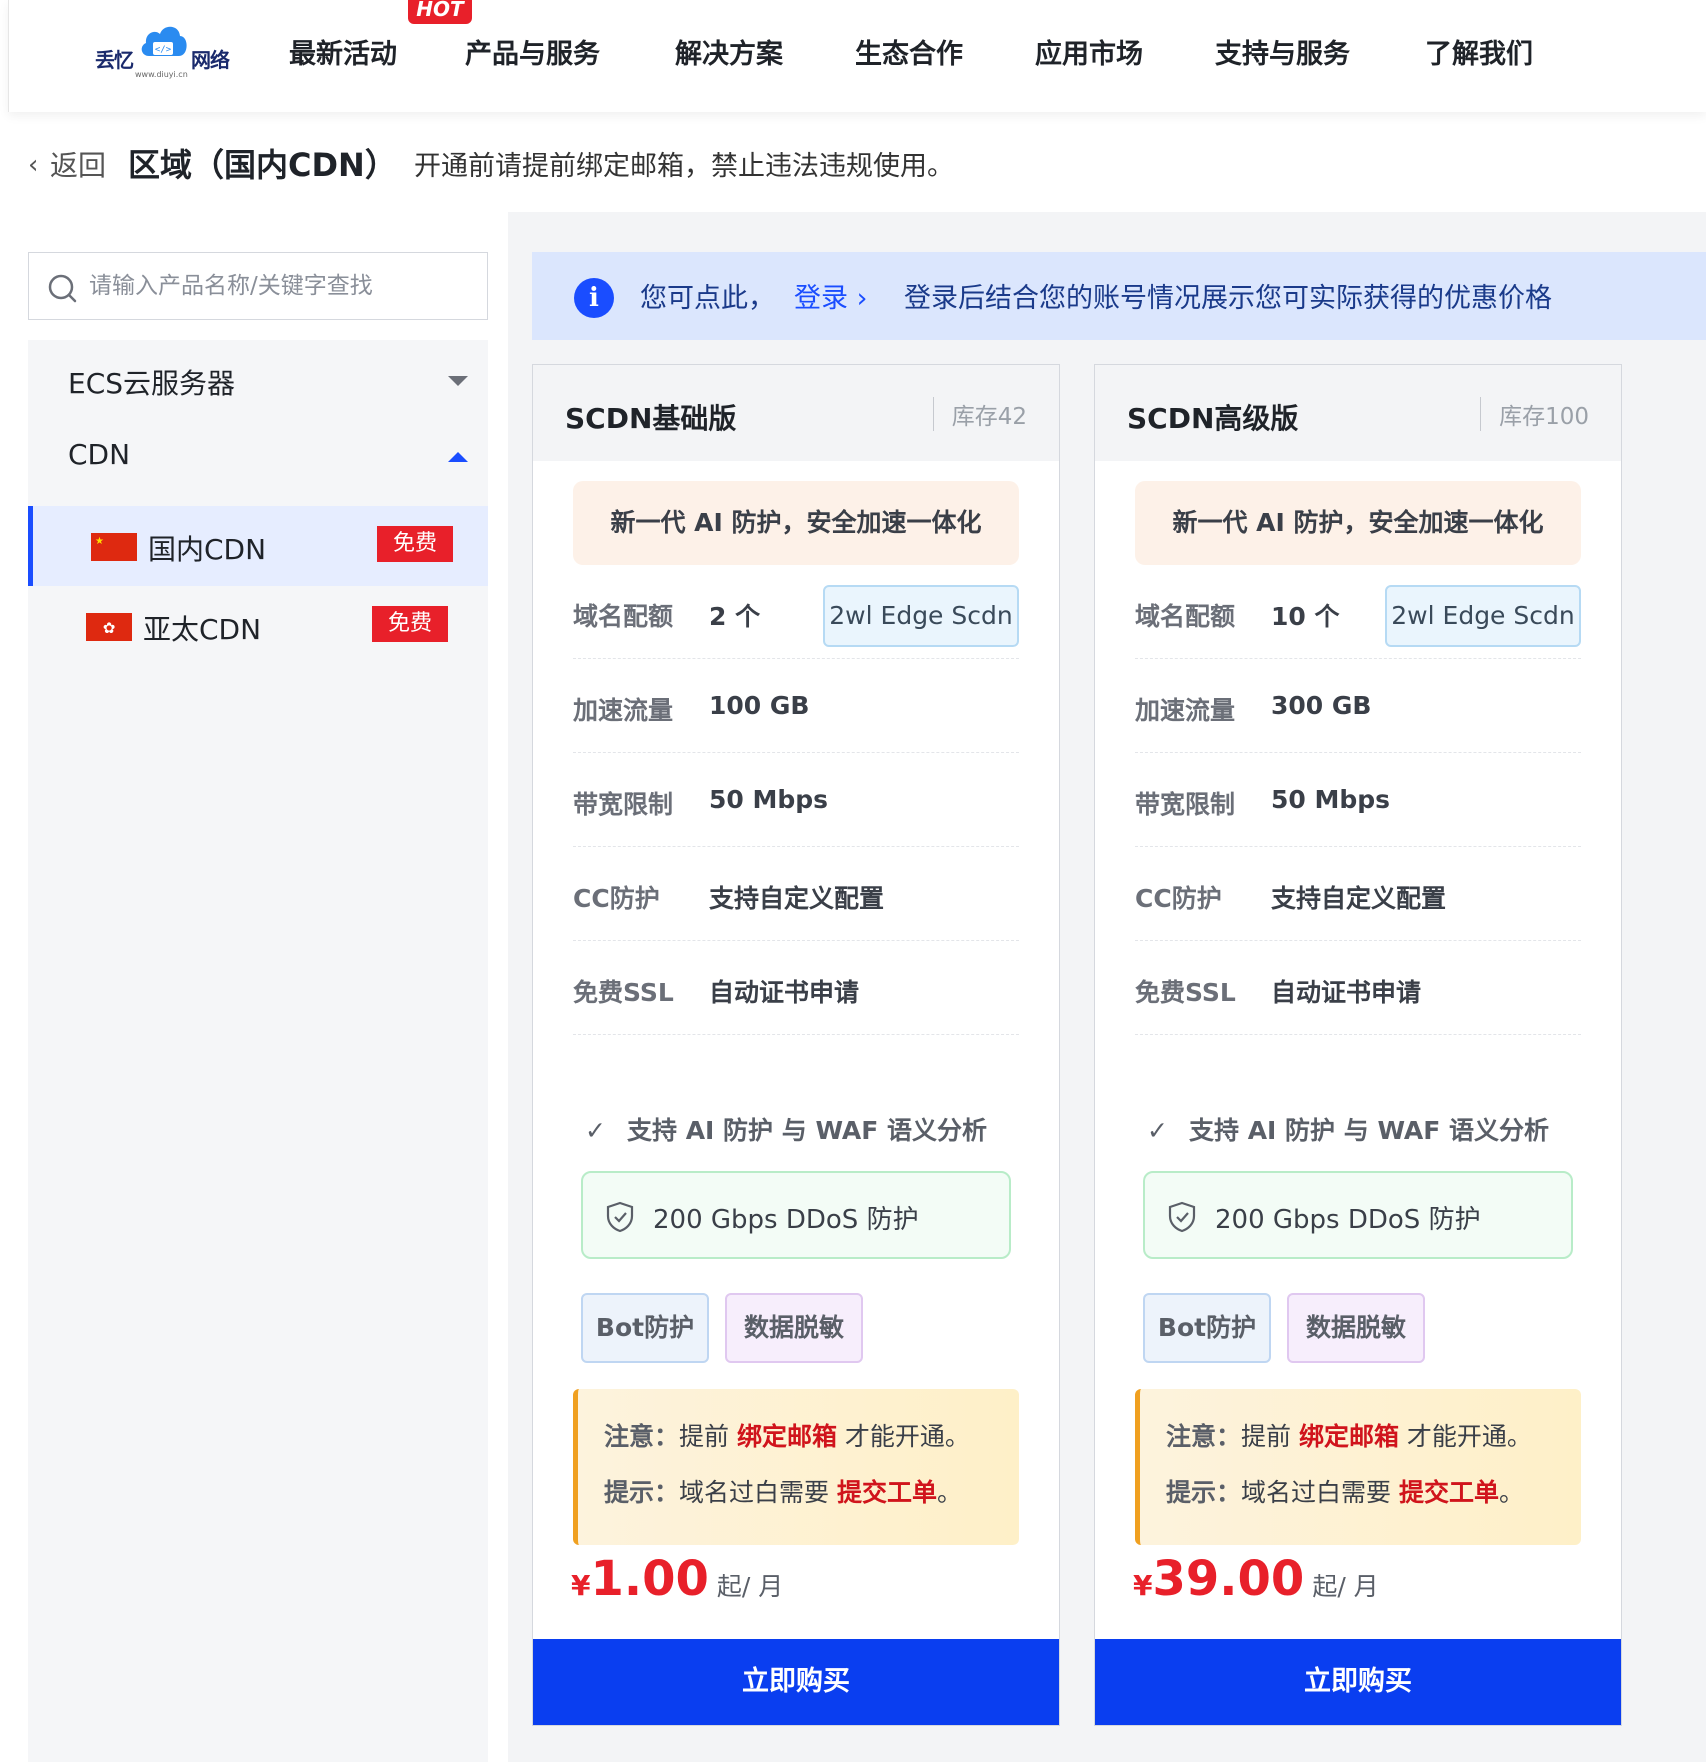 The width and height of the screenshot is (1706, 1762). I want to click on spec-row-traffic: 加速流量 100 GB, so click(796, 706).